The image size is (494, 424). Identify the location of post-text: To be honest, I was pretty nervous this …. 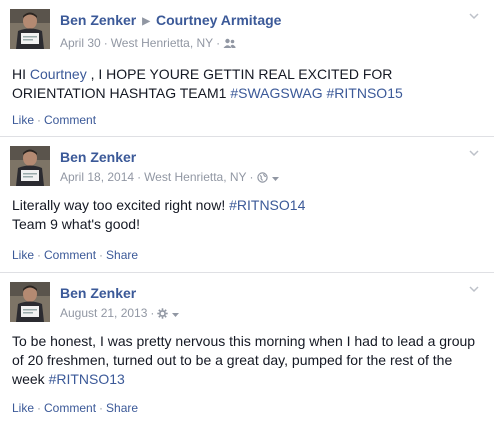
(245, 360).